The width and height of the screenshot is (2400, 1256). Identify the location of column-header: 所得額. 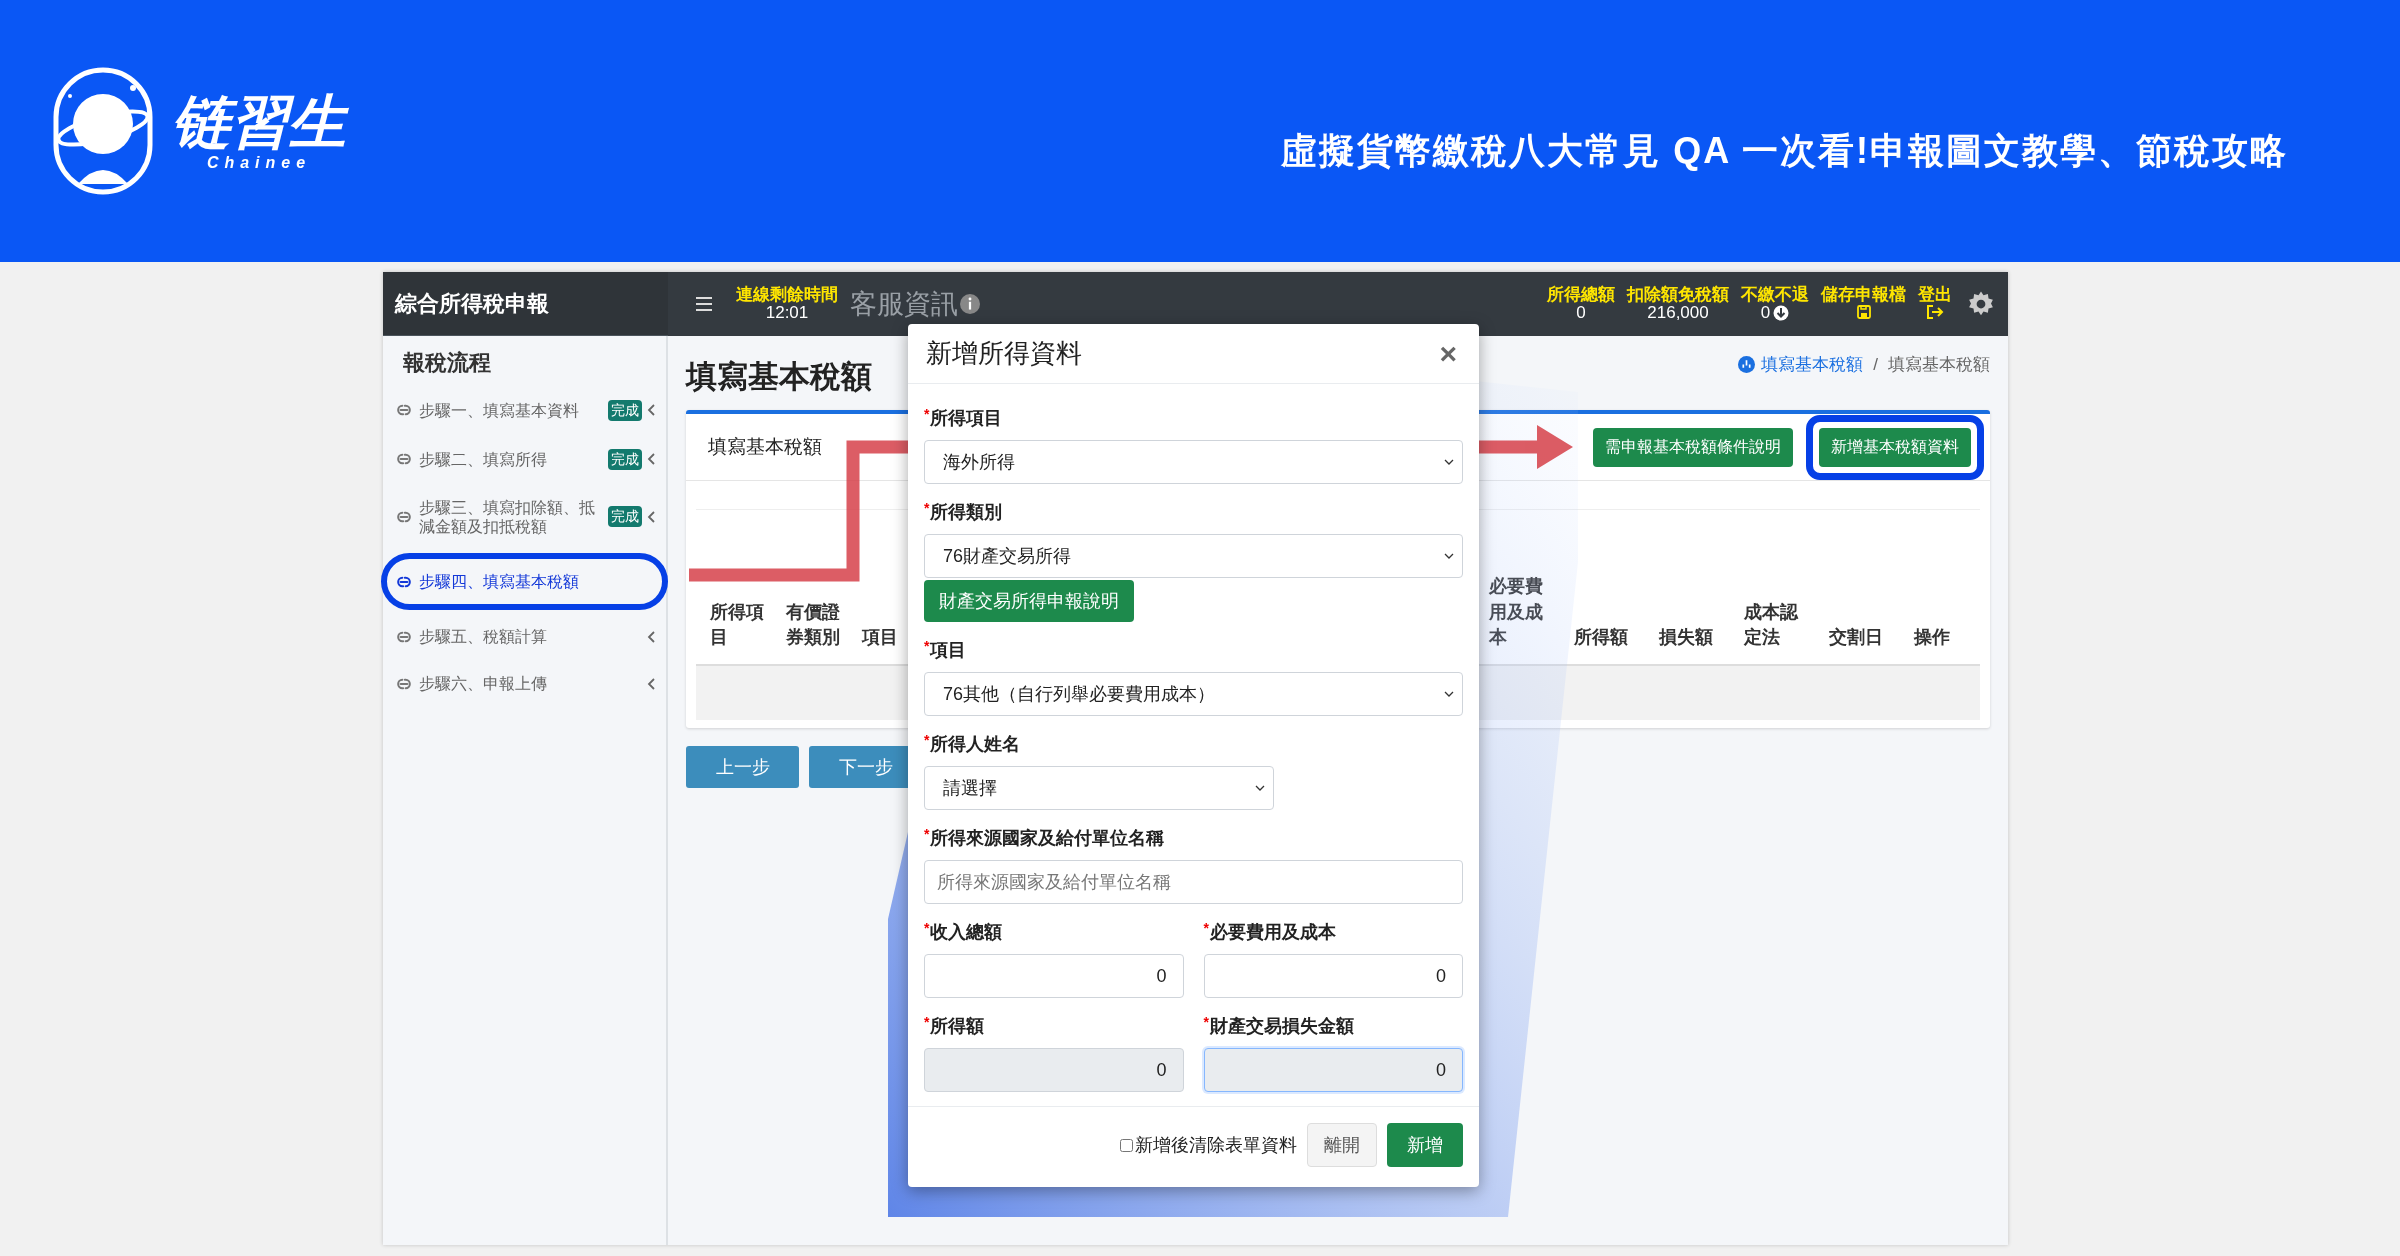
(1601, 637).